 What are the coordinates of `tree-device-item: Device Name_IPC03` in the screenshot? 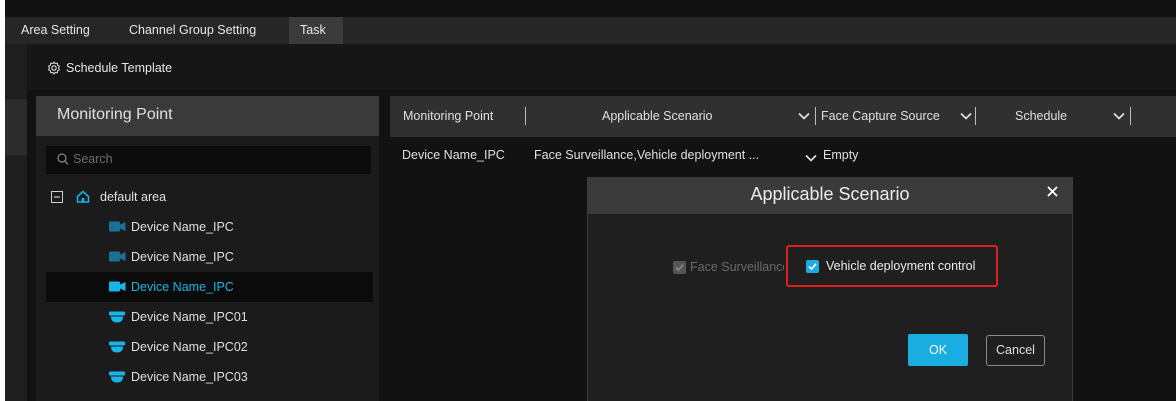 It's located at (209, 377).